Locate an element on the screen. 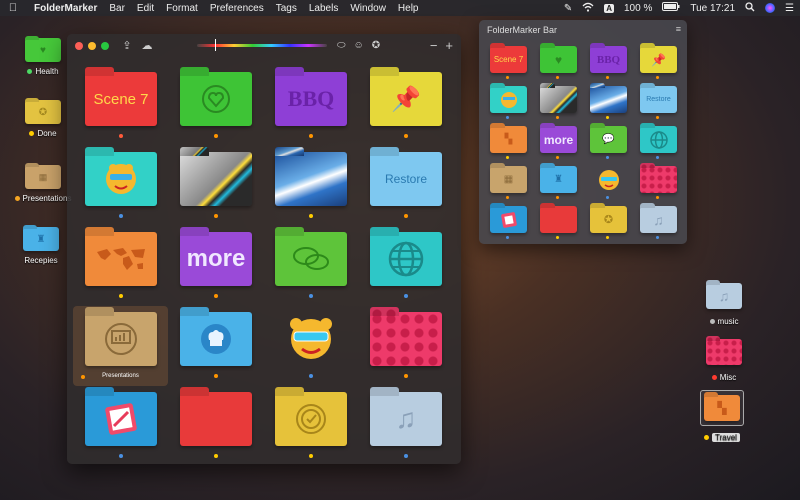  share-icon: ⇪ is located at coordinates (127, 46).